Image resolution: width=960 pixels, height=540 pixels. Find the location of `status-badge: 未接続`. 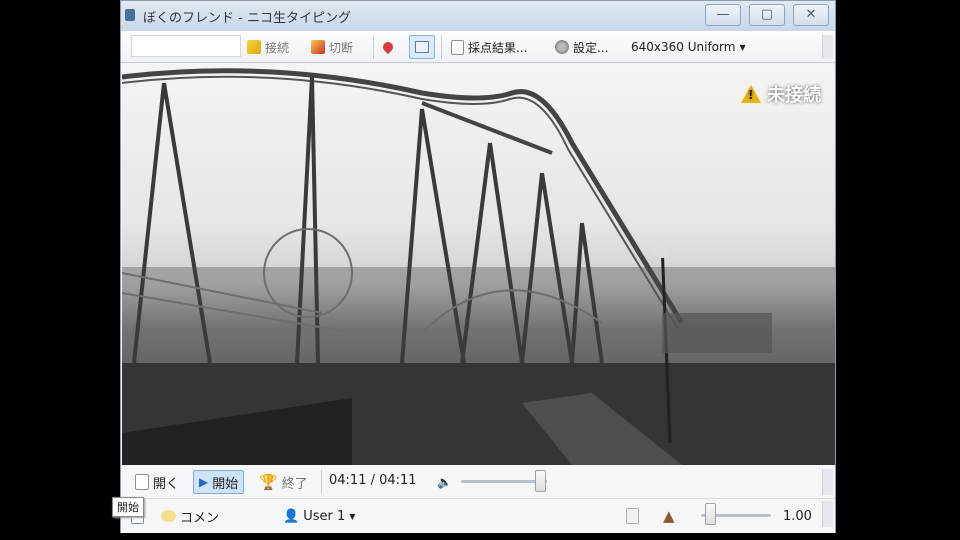

status-badge: 未接続 is located at coordinates (781, 94).